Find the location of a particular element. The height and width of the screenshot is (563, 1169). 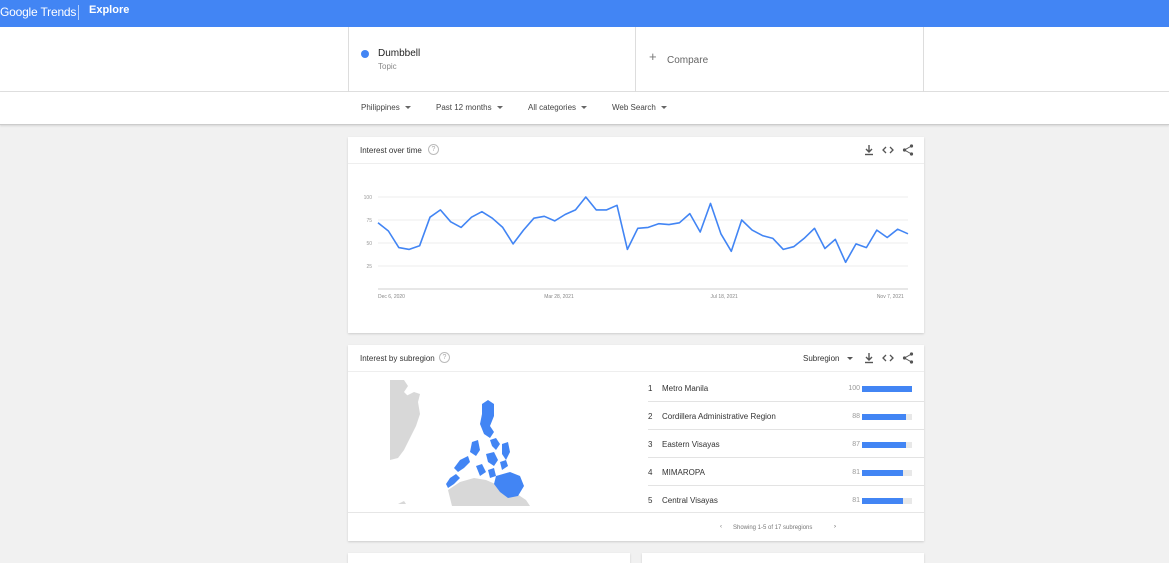

subregion-name: Central Visayas is located at coordinates (690, 500).